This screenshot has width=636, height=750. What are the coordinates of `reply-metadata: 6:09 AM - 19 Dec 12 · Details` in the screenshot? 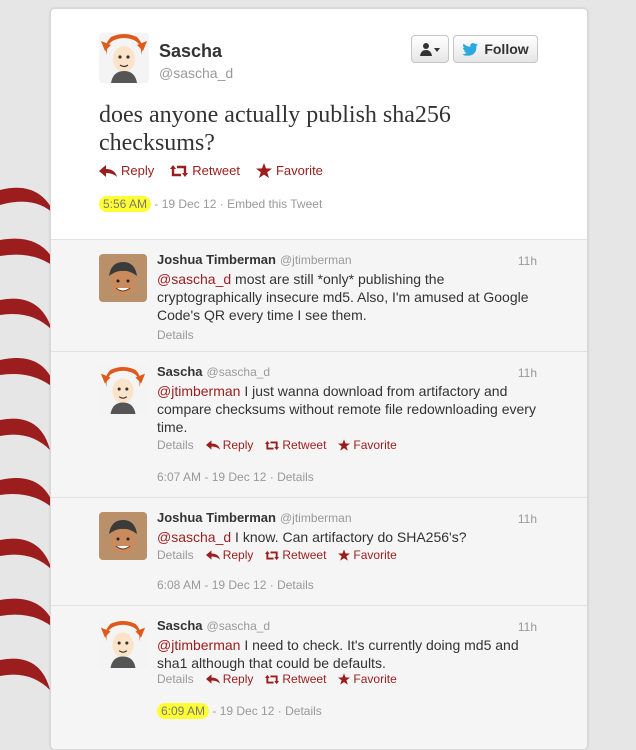 It's located at (239, 711).